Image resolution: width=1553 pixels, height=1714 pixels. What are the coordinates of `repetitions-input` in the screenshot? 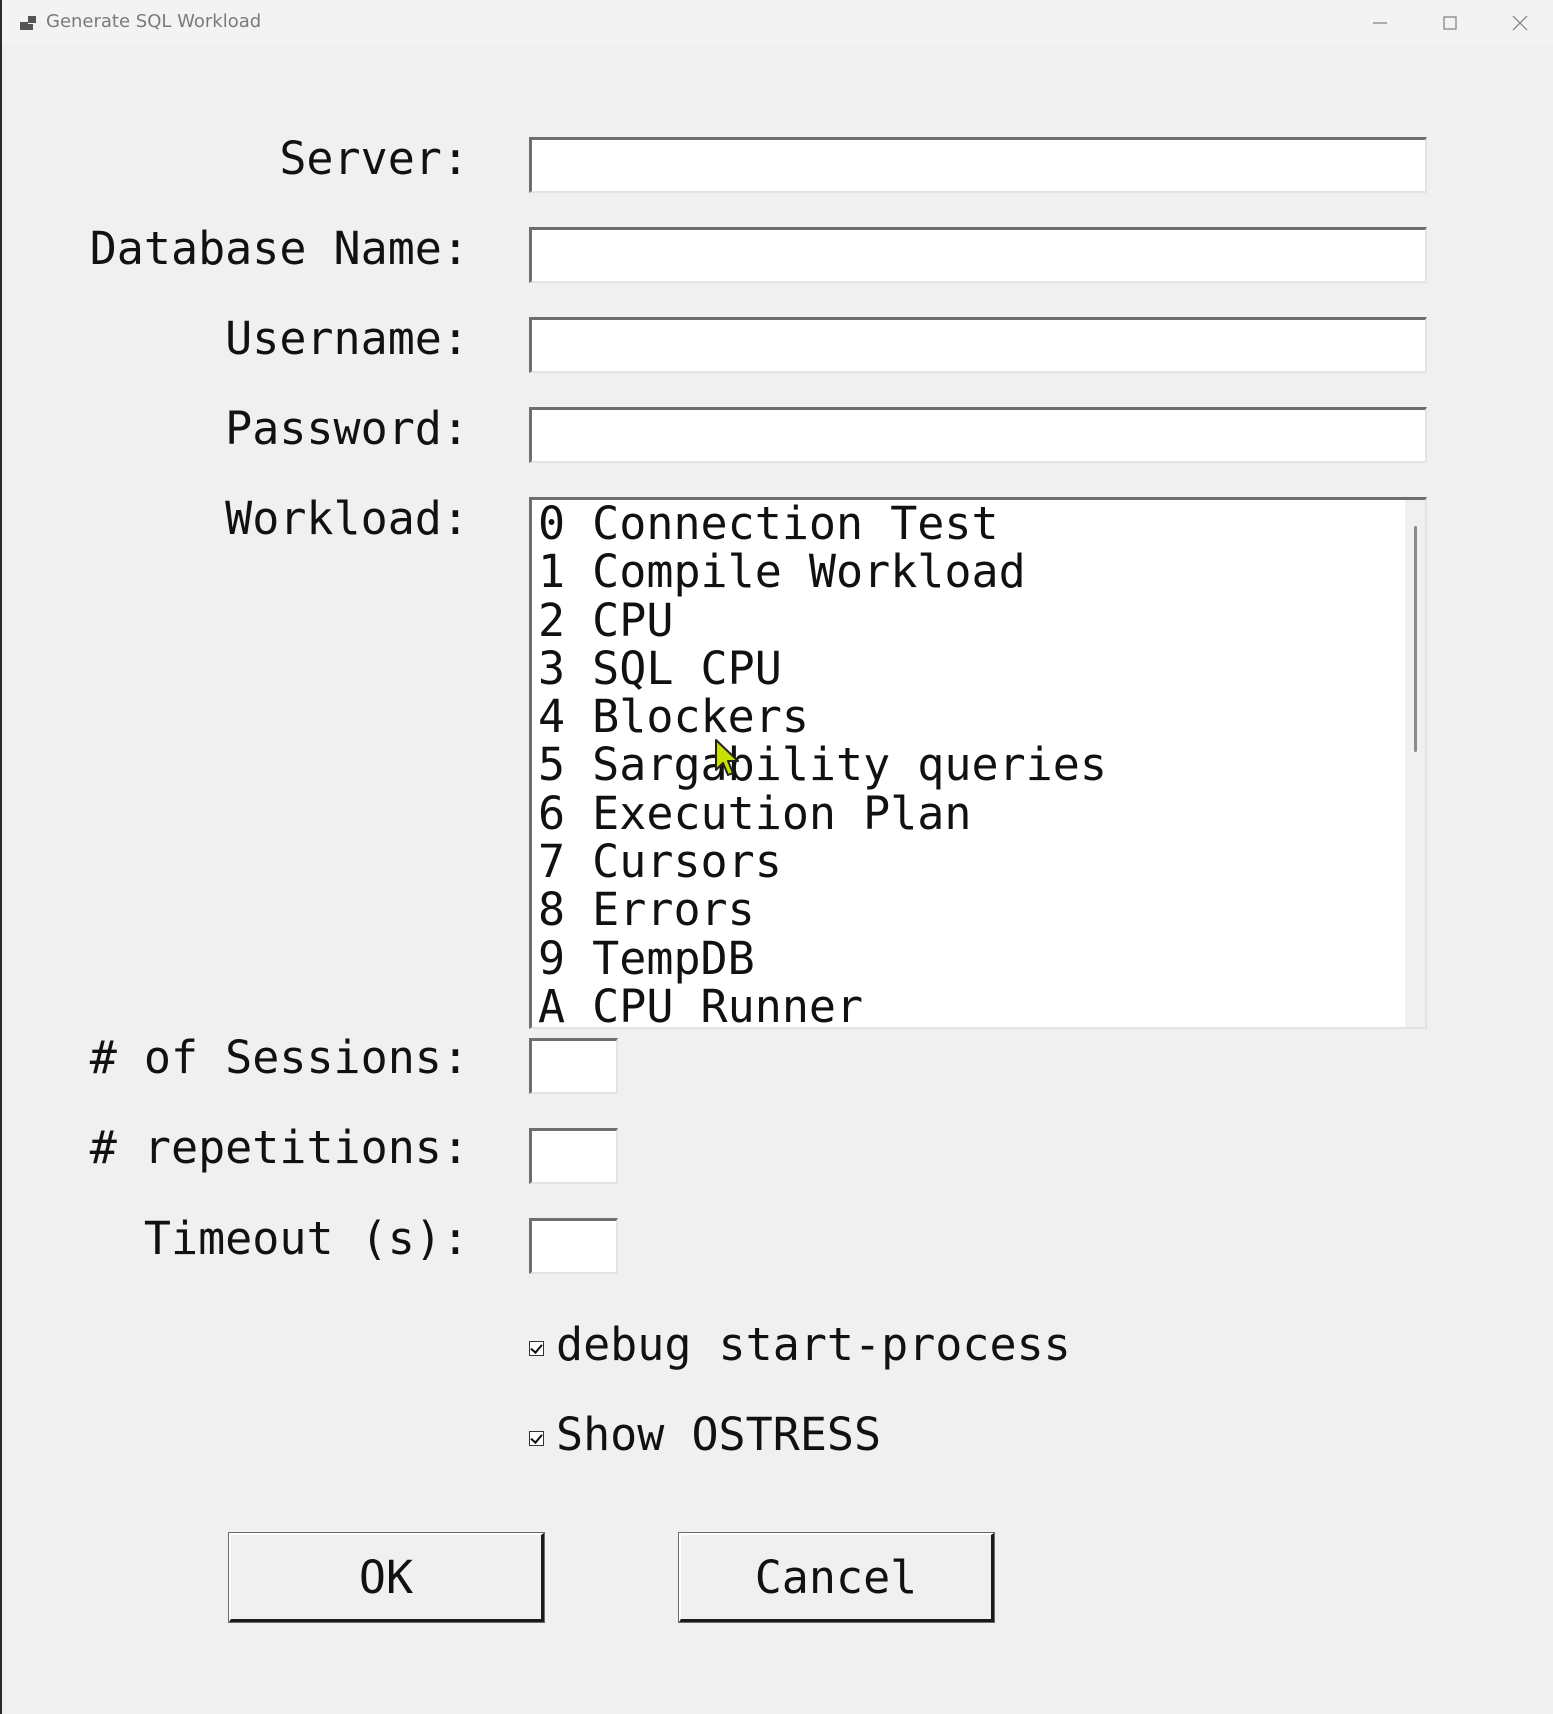 It's located at (573, 1156).